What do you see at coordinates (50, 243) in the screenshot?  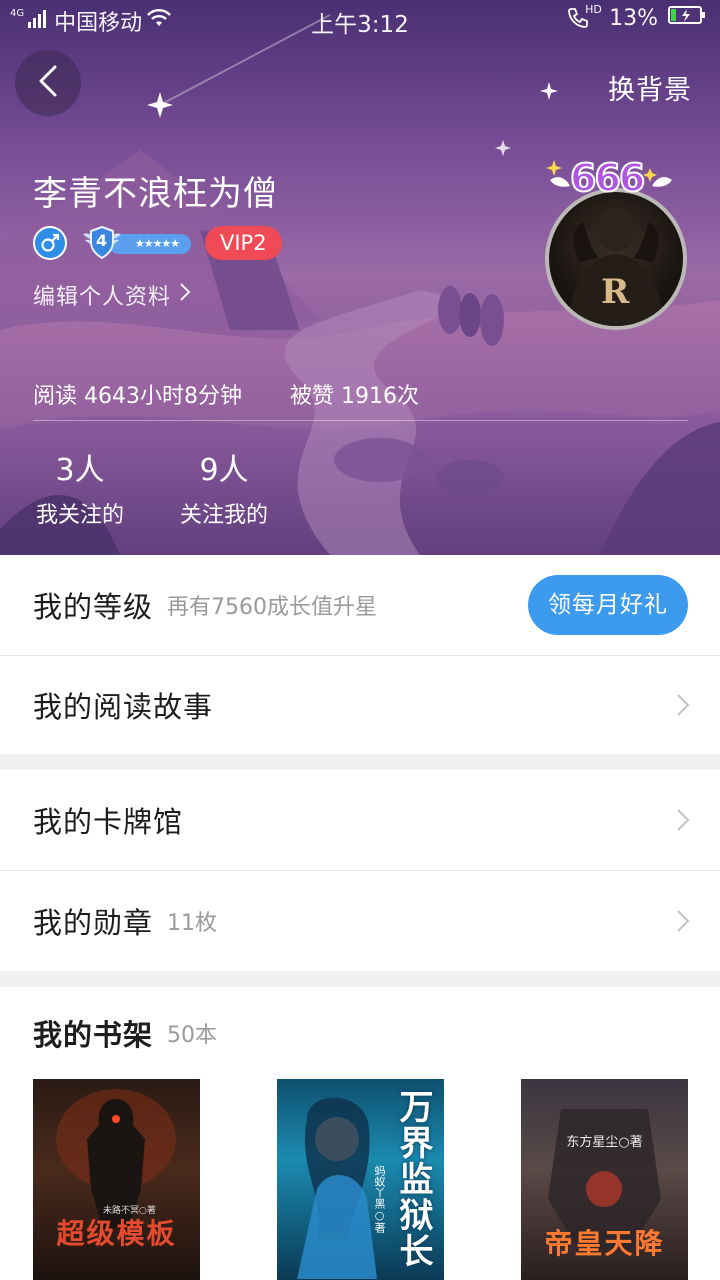 I see `male-gender-icon` at bounding box center [50, 243].